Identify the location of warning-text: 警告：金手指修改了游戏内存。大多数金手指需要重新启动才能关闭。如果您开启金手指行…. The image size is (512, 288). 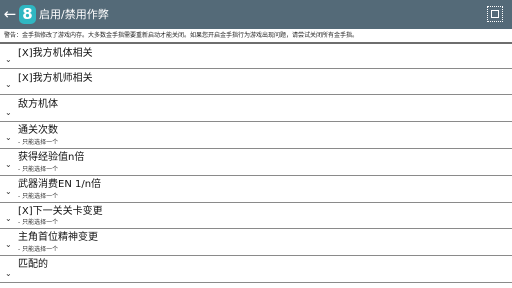
(181, 35).